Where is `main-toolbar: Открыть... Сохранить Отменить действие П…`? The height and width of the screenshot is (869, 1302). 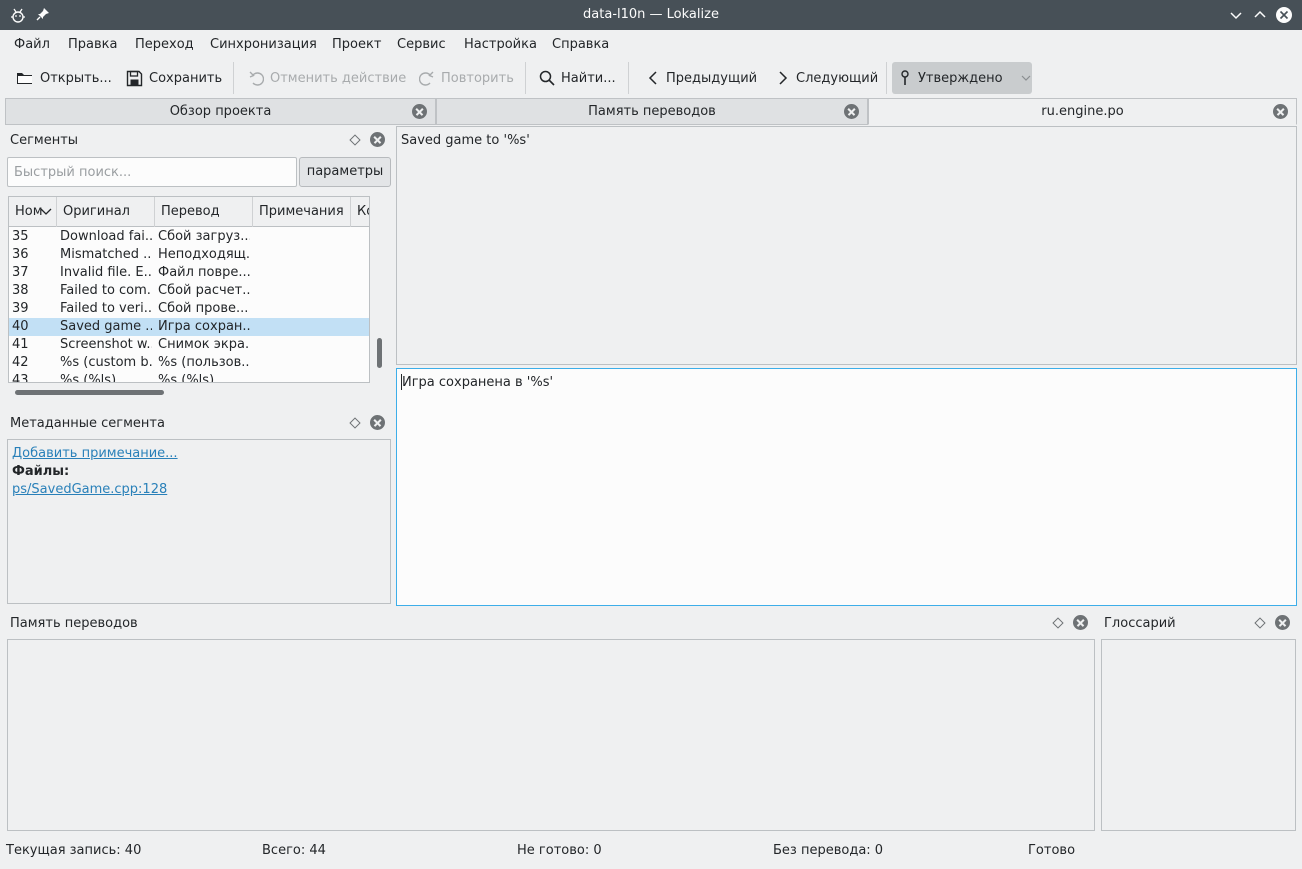 main-toolbar: Открыть... Сохранить Отменить действие П… is located at coordinates (651, 78).